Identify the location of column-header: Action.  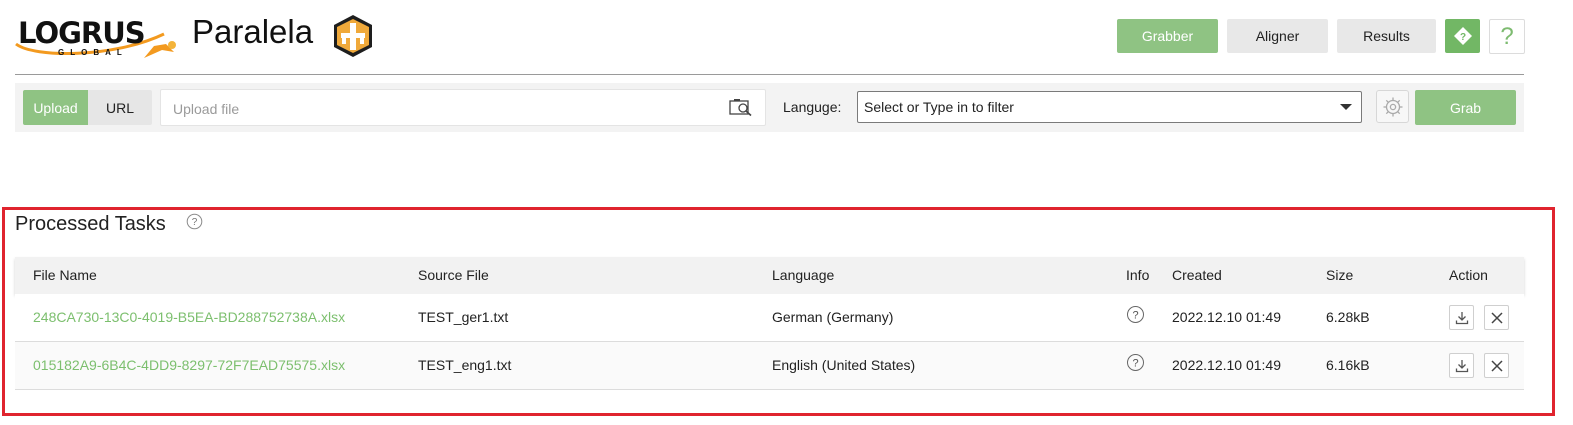
(1468, 275).